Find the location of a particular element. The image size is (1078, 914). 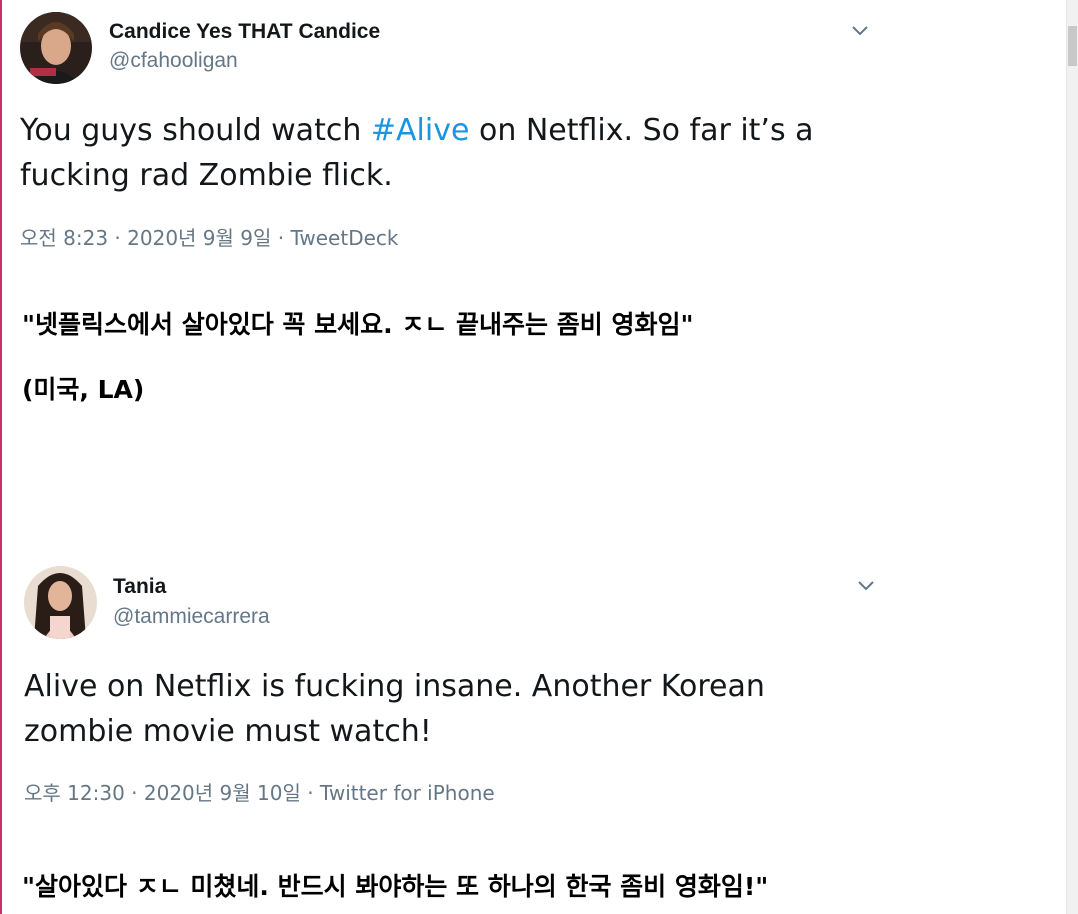

vertical-scrollbar is located at coordinates (1072, 457).